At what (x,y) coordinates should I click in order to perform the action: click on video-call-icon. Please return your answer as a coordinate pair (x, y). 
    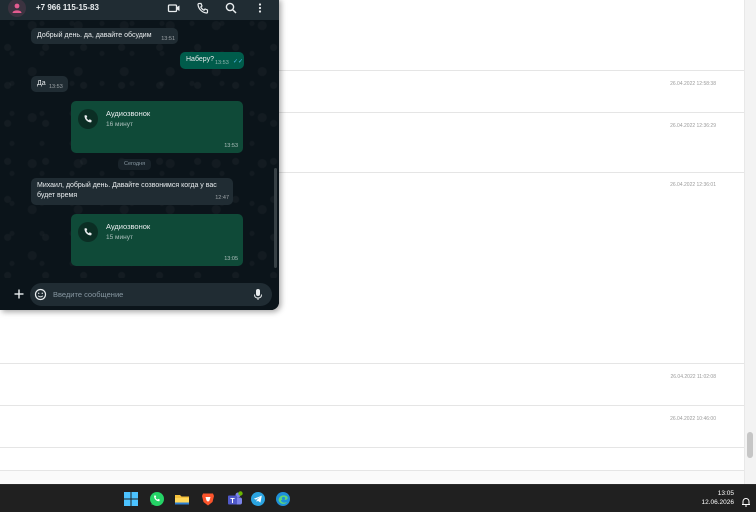
    Looking at the image, I should click on (174, 8).